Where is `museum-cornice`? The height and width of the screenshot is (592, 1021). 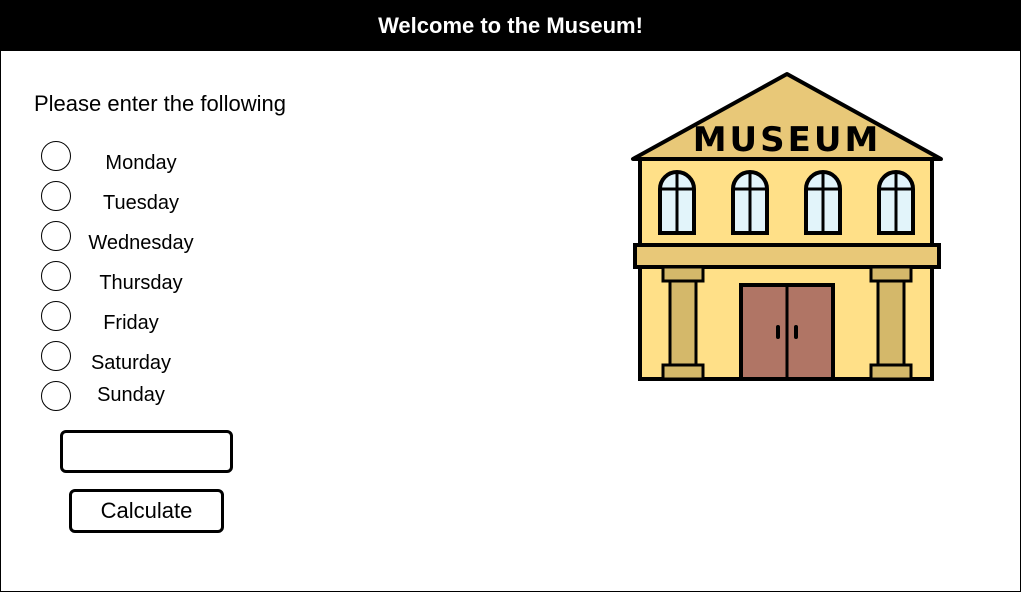 museum-cornice is located at coordinates (787, 256).